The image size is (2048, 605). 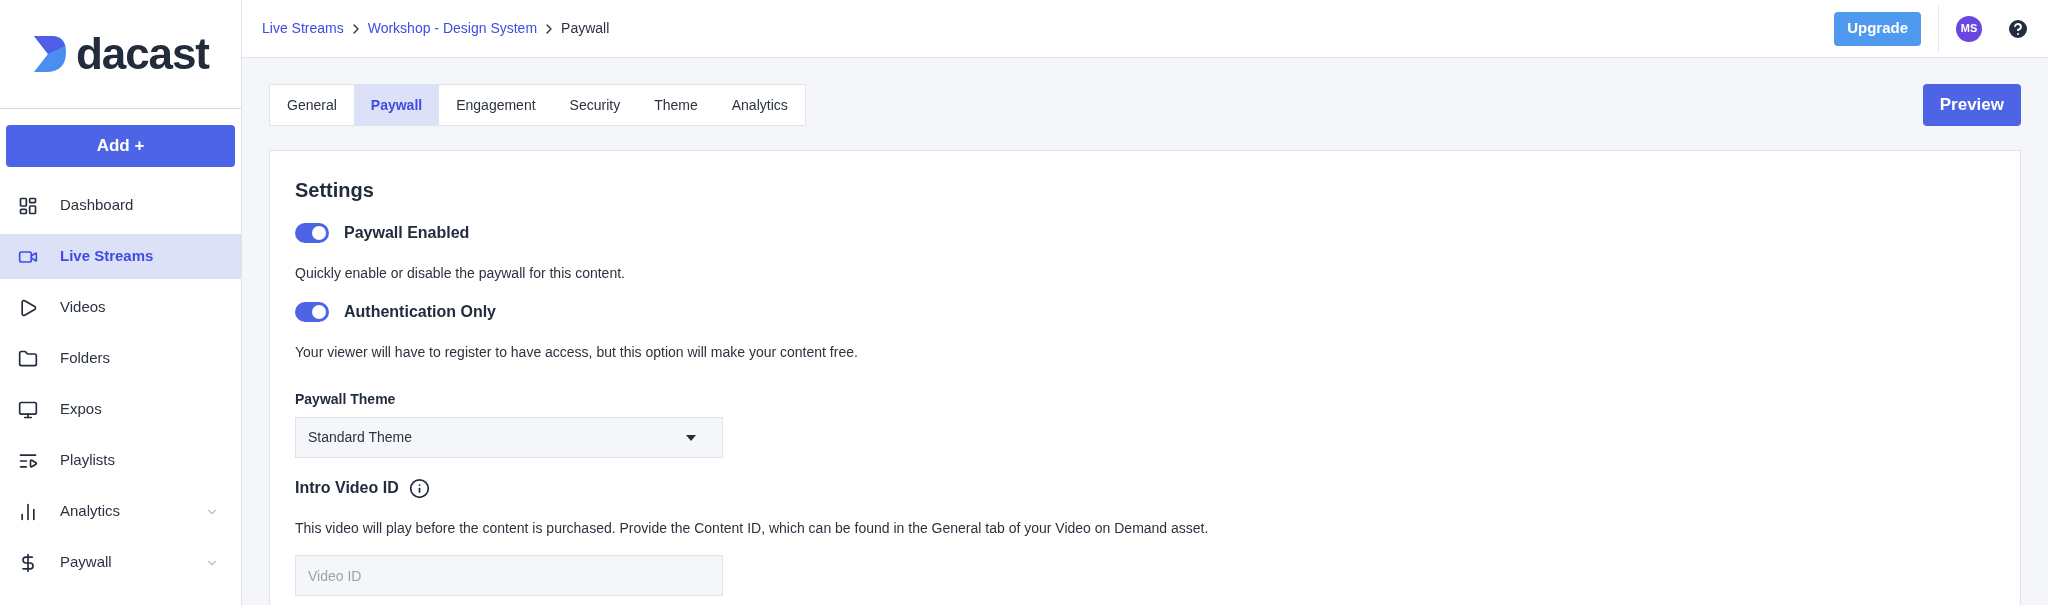 What do you see at coordinates (142, 54) in the screenshot?
I see `logo-wordmark: dacast` at bounding box center [142, 54].